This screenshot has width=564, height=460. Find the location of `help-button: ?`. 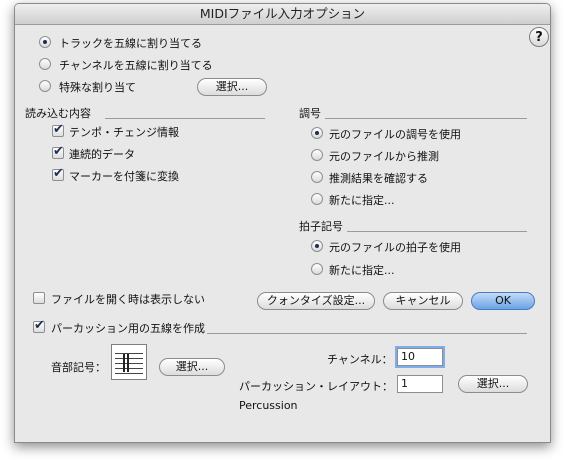

help-button: ? is located at coordinates (539, 37).